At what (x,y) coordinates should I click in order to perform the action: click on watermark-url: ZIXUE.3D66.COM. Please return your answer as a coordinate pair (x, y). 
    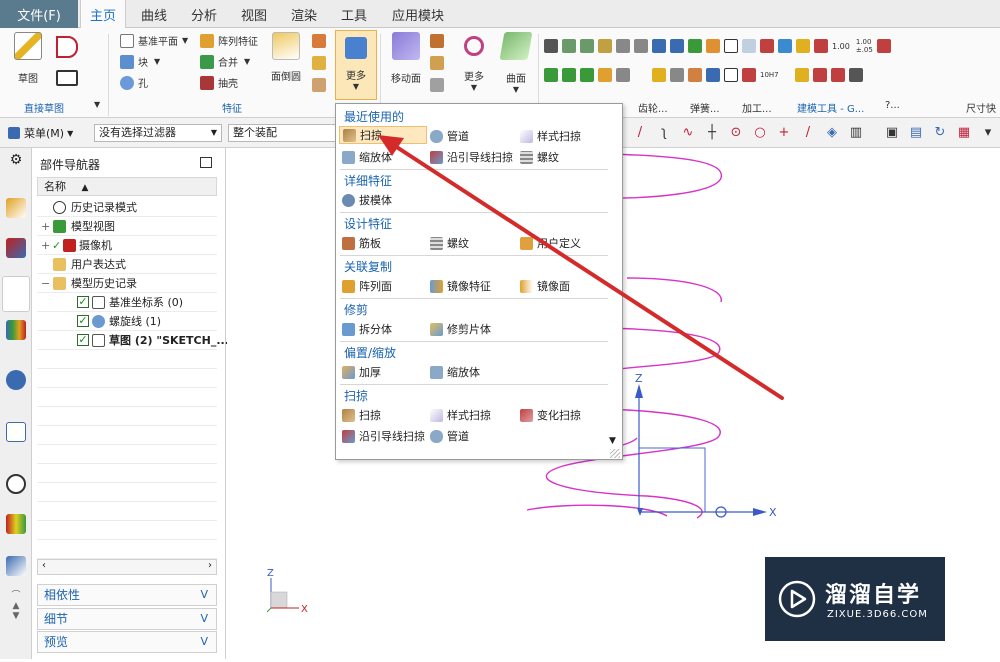
    Looking at the image, I should click on (877, 614).